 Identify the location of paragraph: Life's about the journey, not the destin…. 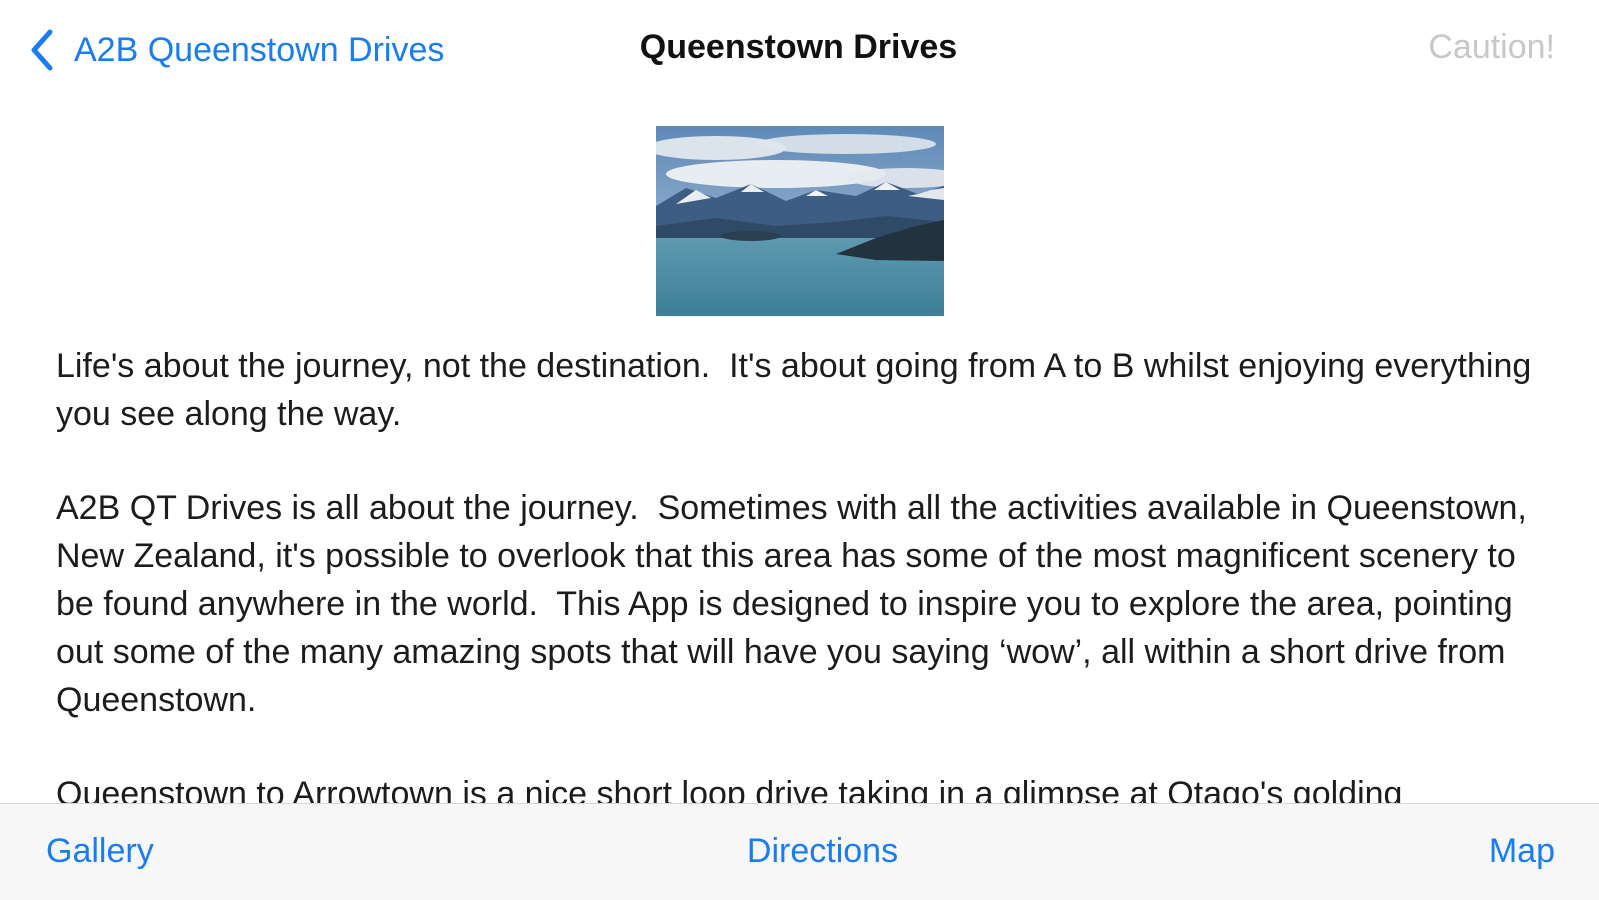
(798, 390).